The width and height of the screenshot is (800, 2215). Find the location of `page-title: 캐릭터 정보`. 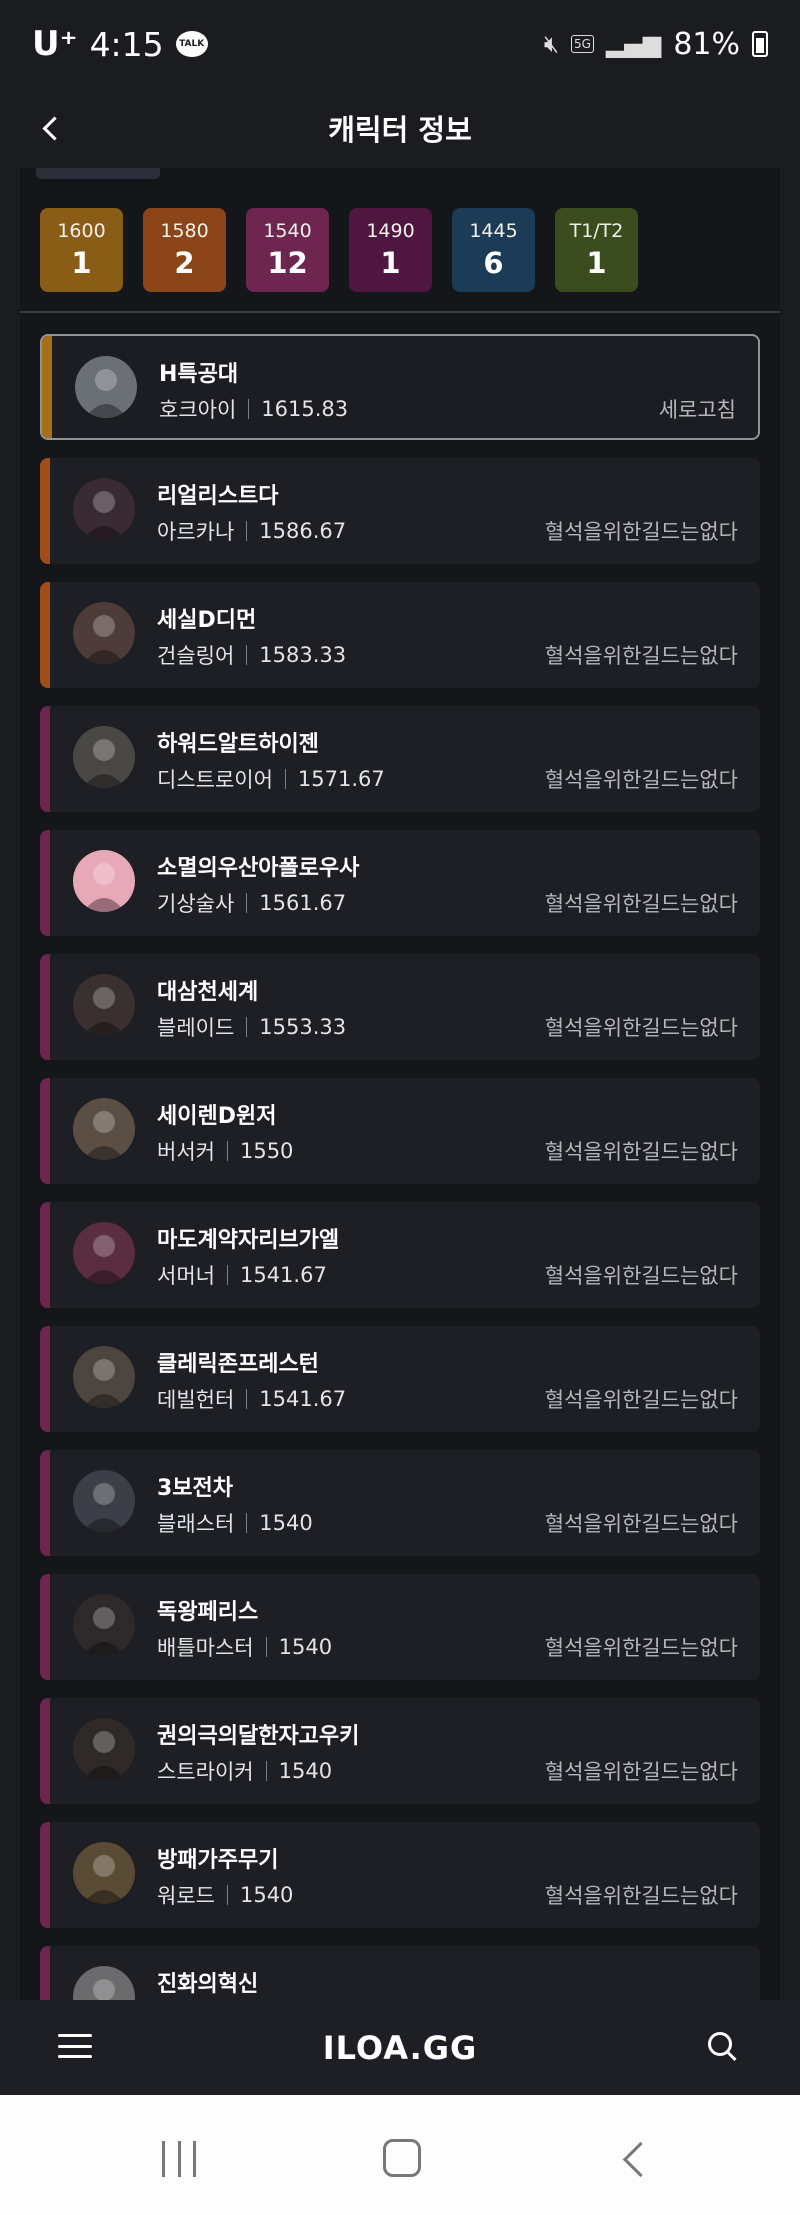

page-title: 캐릭터 정보 is located at coordinates (400, 130).